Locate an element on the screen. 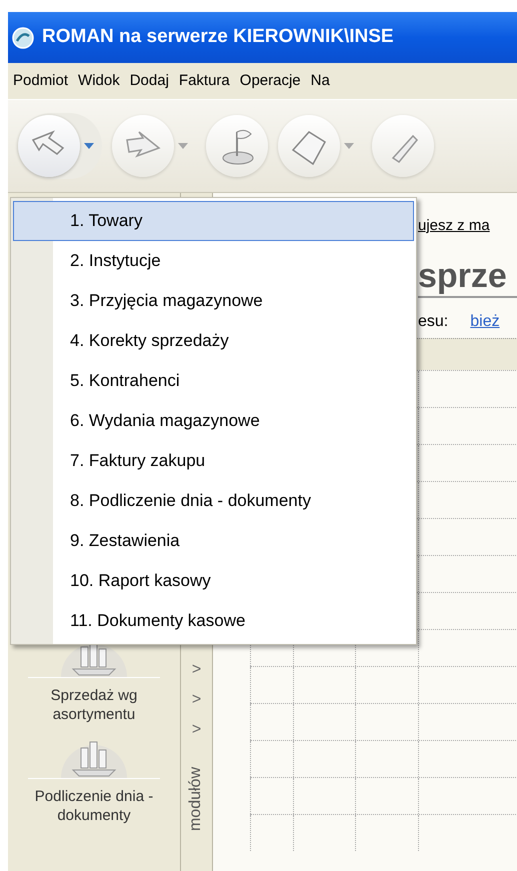  menu-item: Dodaj is located at coordinates (149, 81).